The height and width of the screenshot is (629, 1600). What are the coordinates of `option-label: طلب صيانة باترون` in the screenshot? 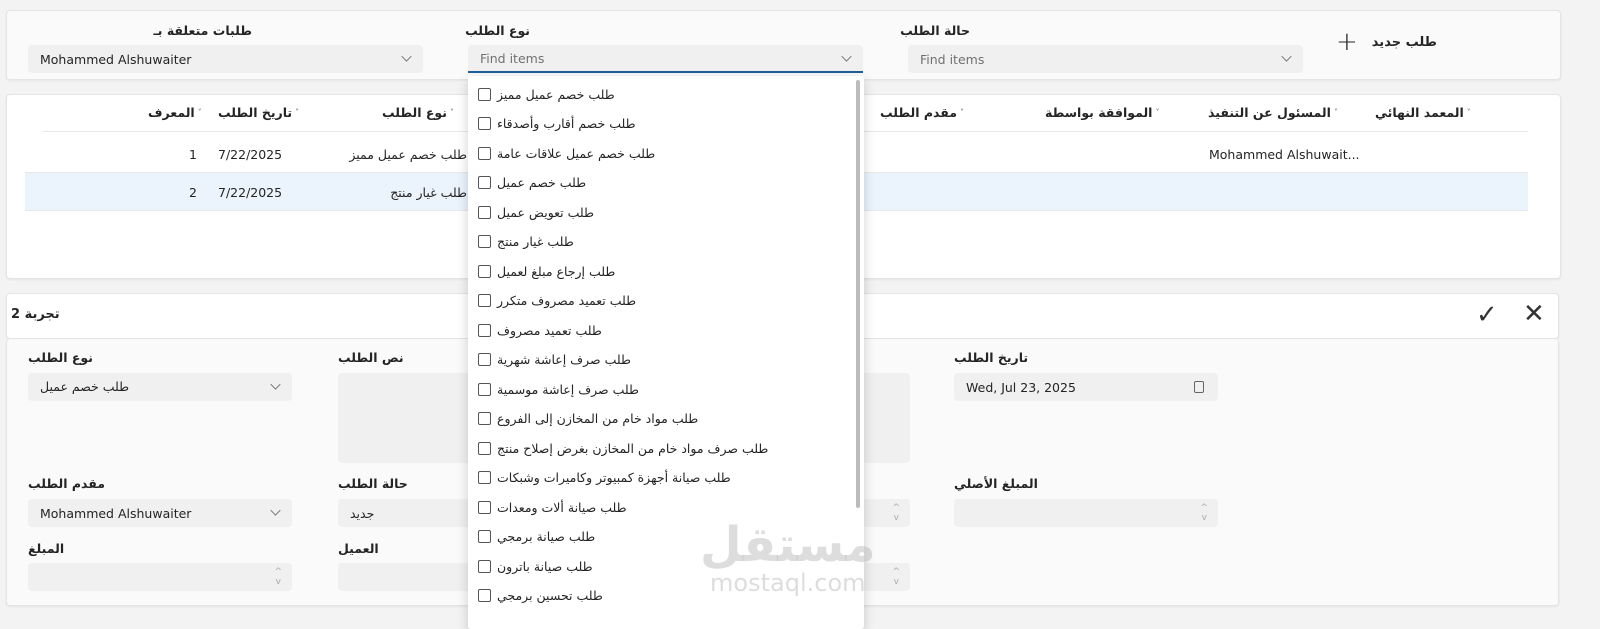 It's located at (545, 566).